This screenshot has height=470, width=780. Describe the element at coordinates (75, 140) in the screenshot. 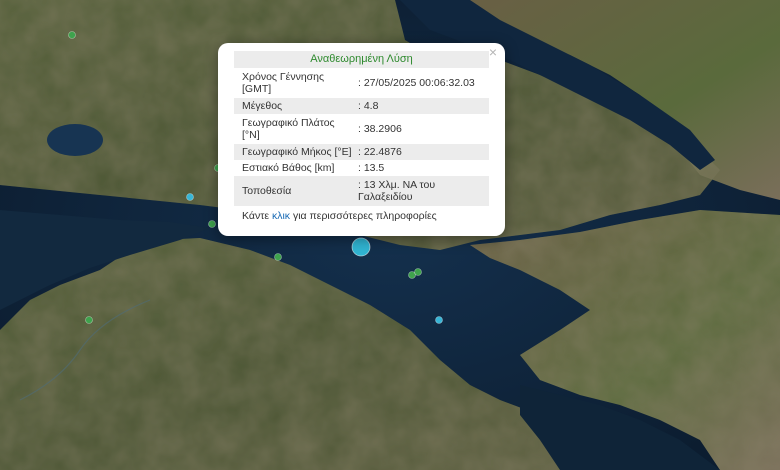

I see `lake` at that location.